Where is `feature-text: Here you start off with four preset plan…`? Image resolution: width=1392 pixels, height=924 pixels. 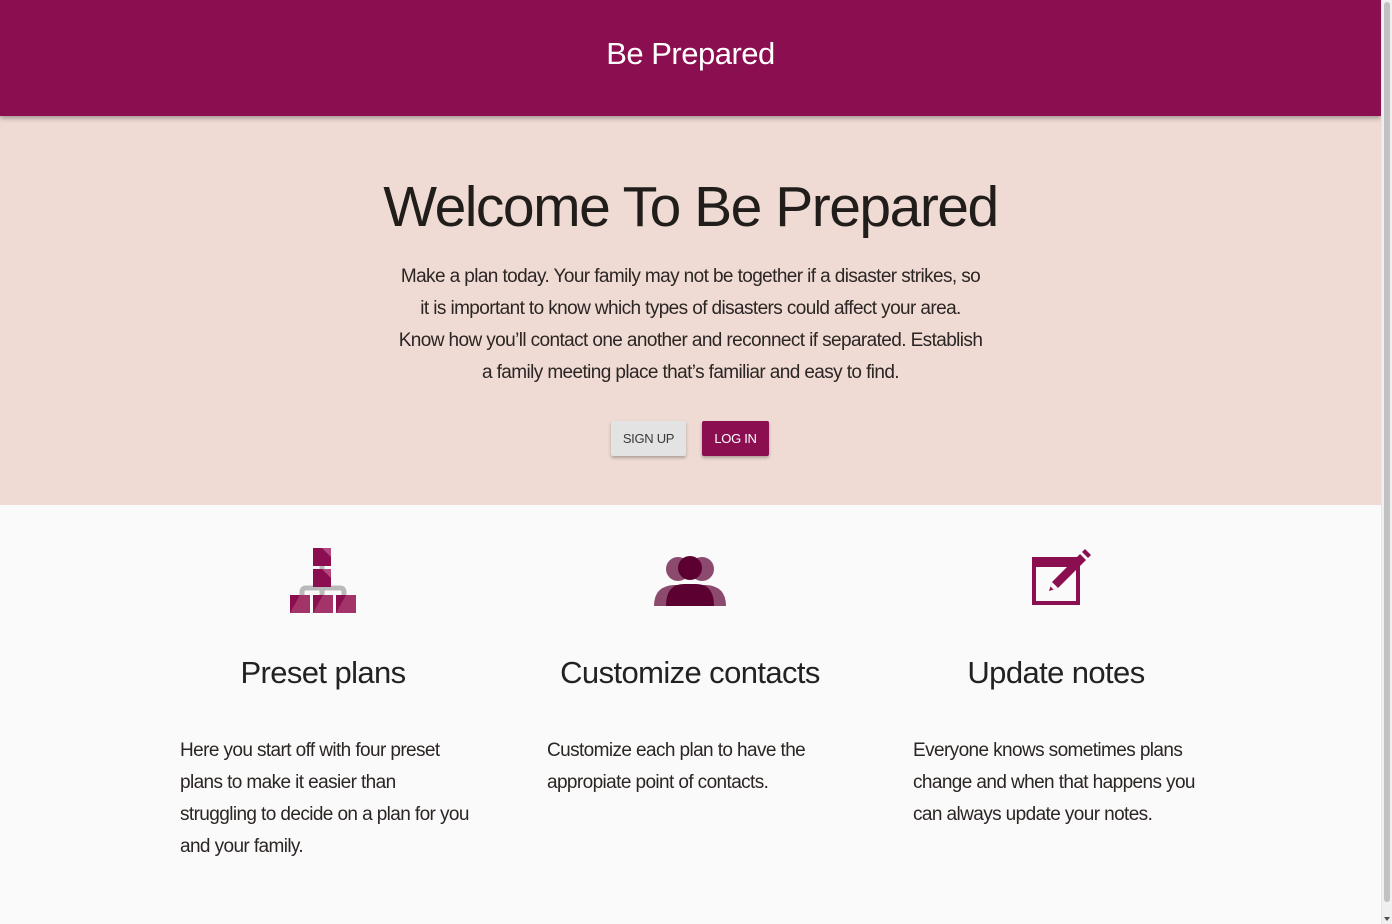
feature-text: Here you start off with four preset plan… is located at coordinates (324, 798).